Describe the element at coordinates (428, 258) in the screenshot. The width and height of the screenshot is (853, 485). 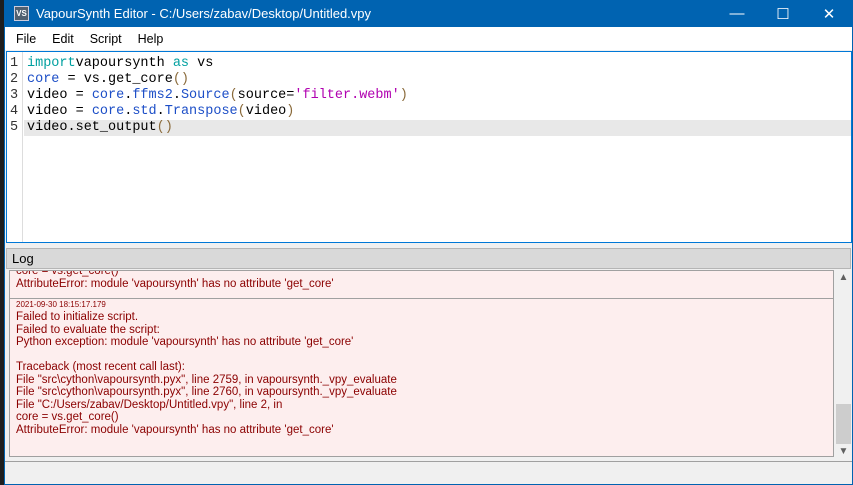
I see `log-header: Log` at that location.